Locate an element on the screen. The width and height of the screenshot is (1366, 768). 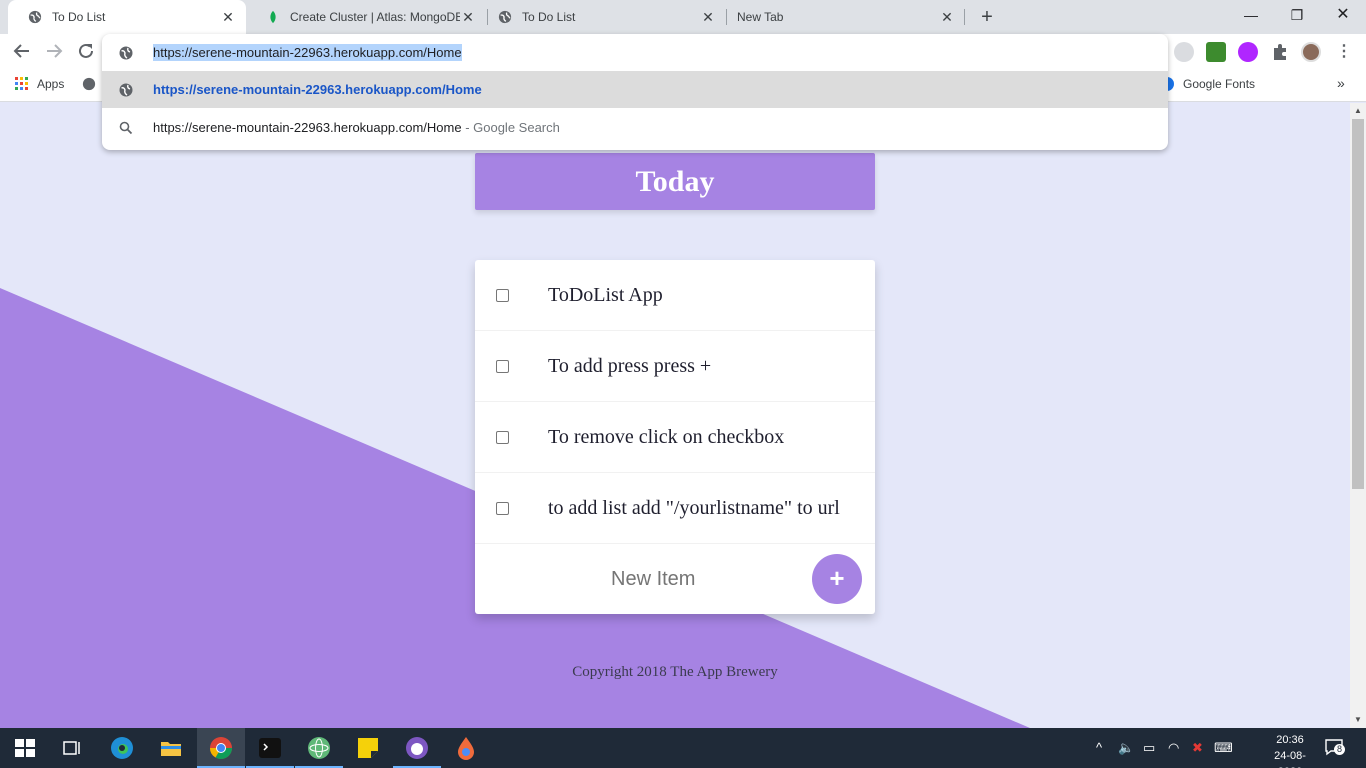
bookmarks-overflow-button: » is located at coordinates (1341, 83).